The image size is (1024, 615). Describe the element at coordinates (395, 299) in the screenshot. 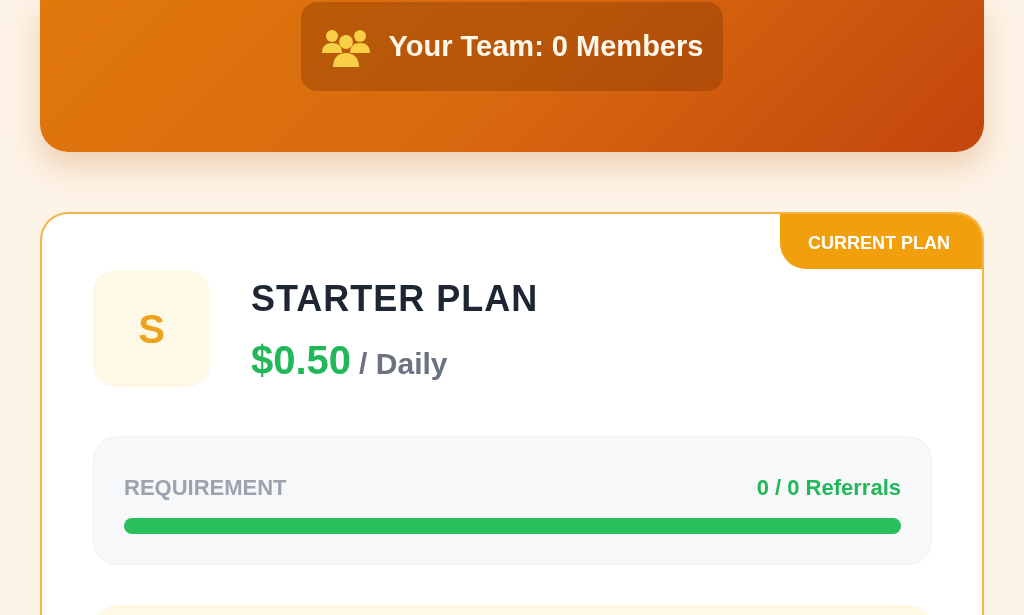

I see `plan-title: STARTER PLAN` at that location.